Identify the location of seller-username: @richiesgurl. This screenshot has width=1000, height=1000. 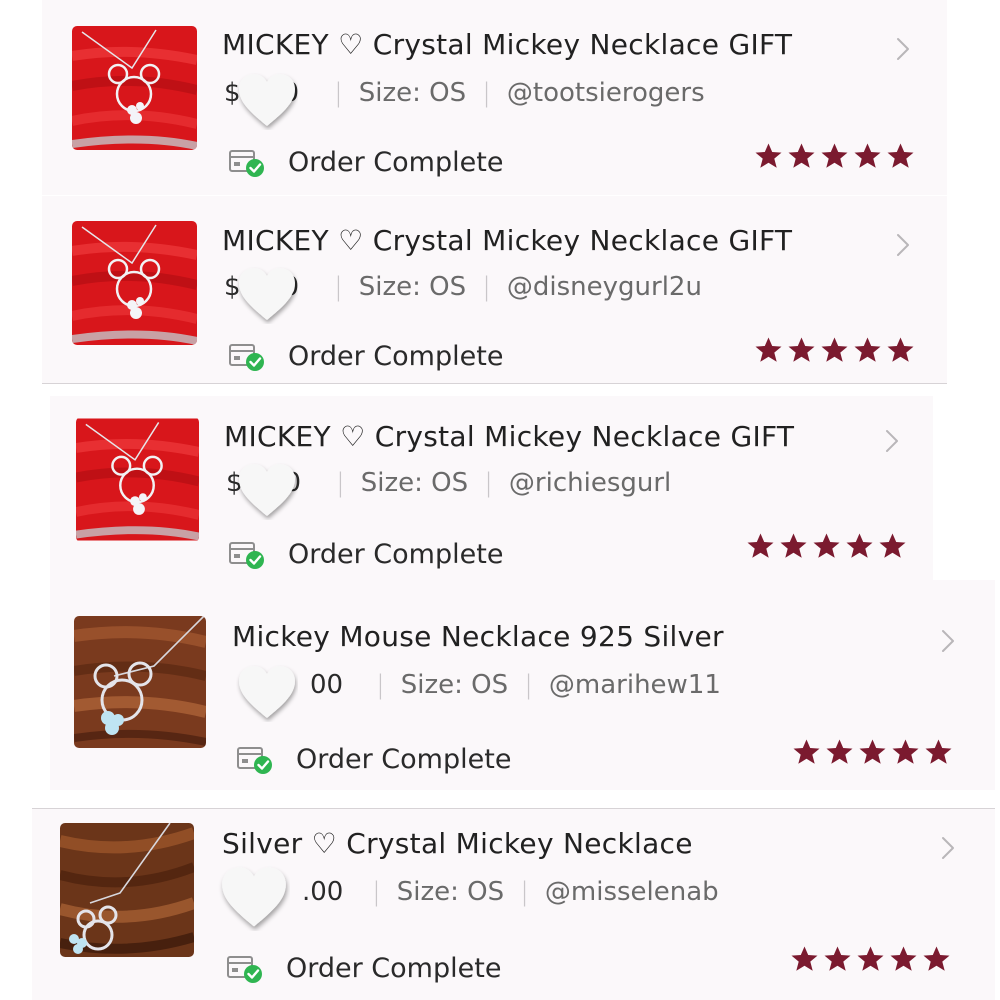
(590, 483).